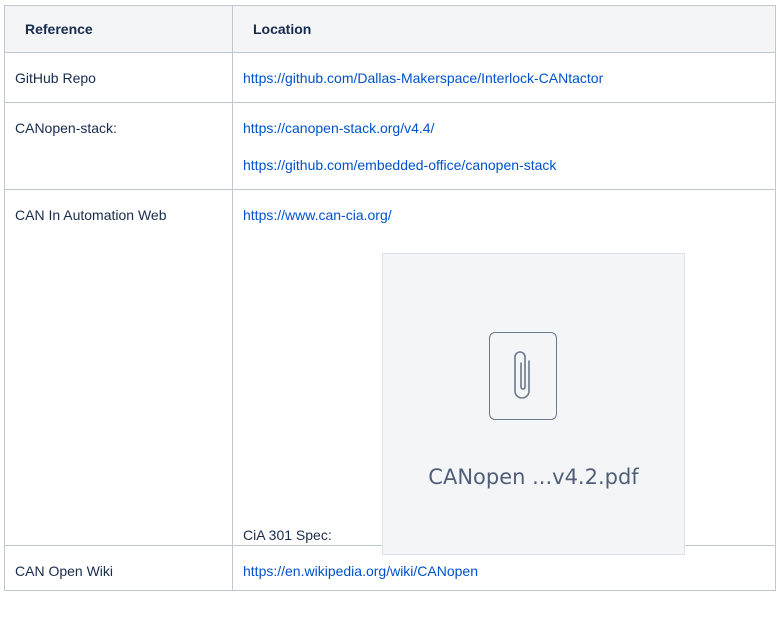 The image size is (778, 617). What do you see at coordinates (523, 376) in the screenshot?
I see `paperclip-icon` at bounding box center [523, 376].